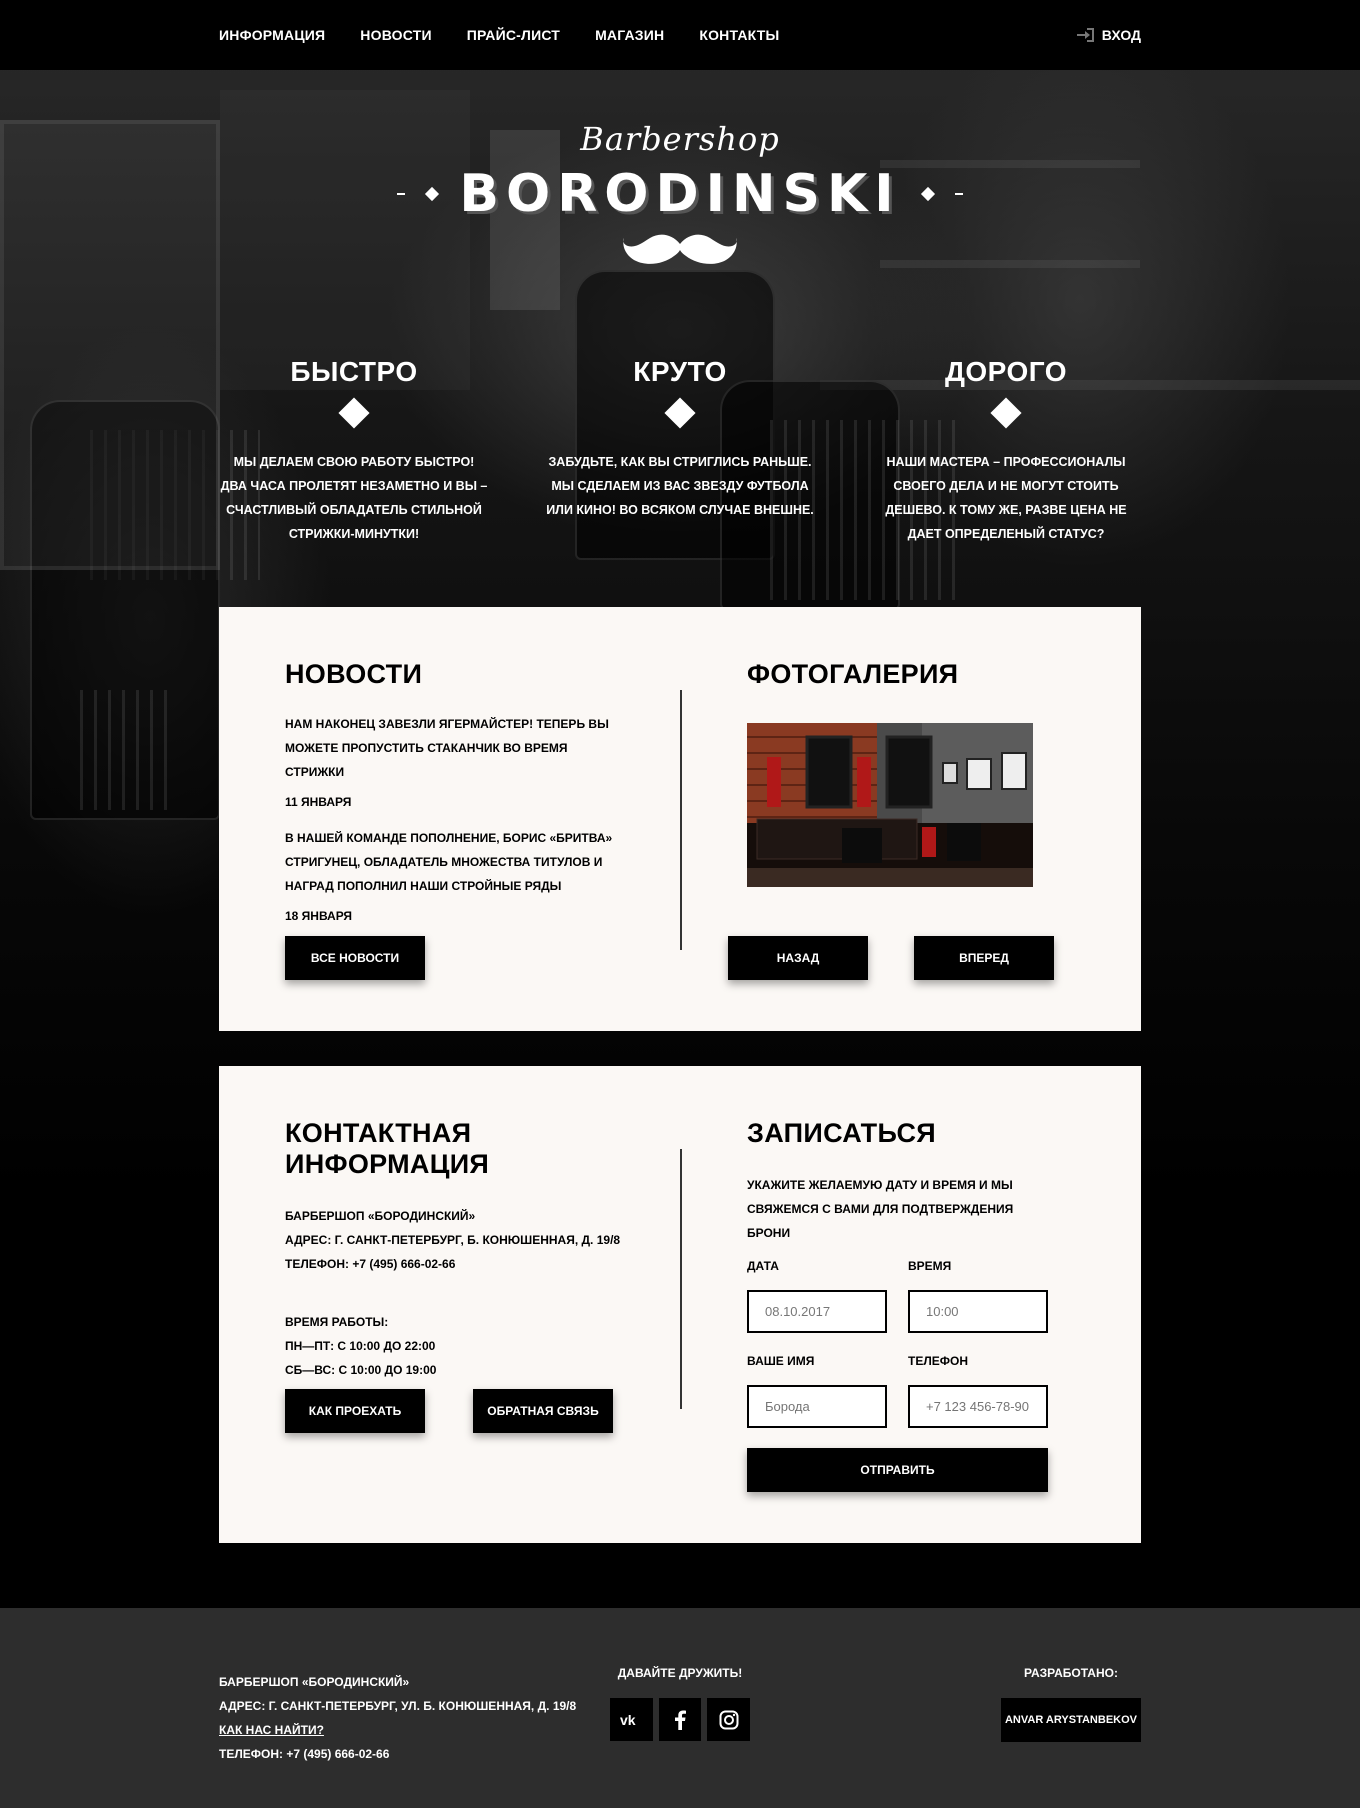 This screenshot has width=1360, height=1808. Describe the element at coordinates (543, 1411) in the screenshot. I see `feedback-button: ОБРАТНАЯ СВЯЗЬ` at that location.